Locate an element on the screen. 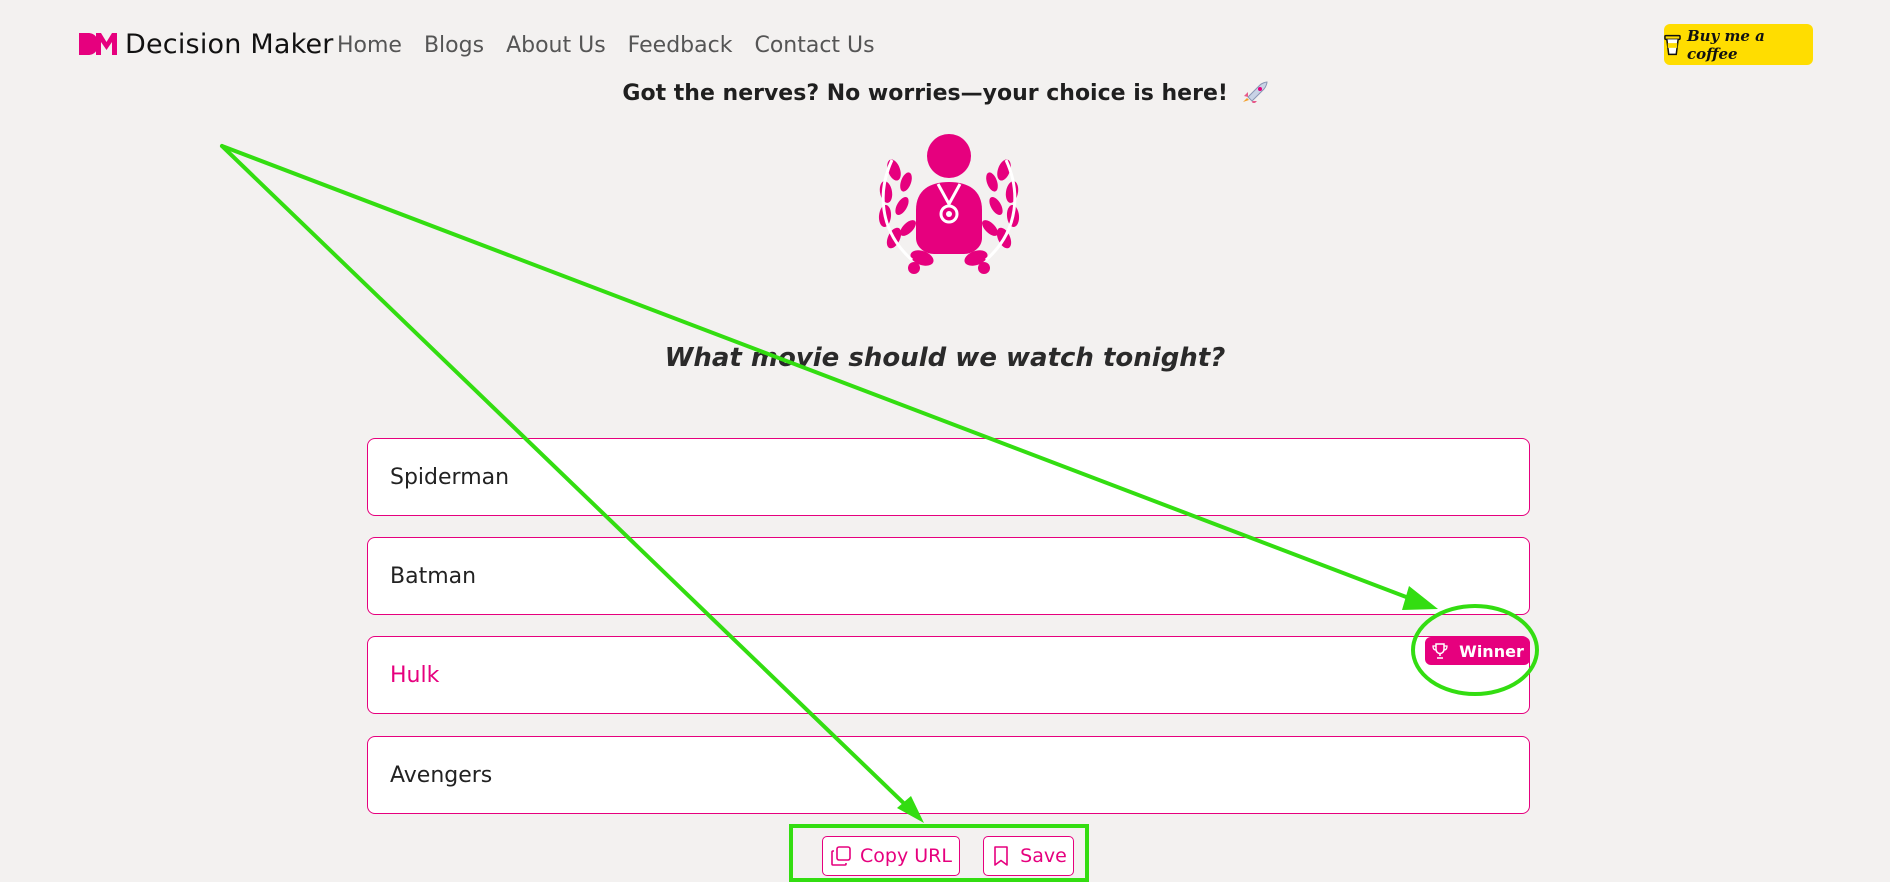 The height and width of the screenshot is (882, 1890). buy-me-a-coffee-button: Buy me a coffee is located at coordinates (1738, 44).